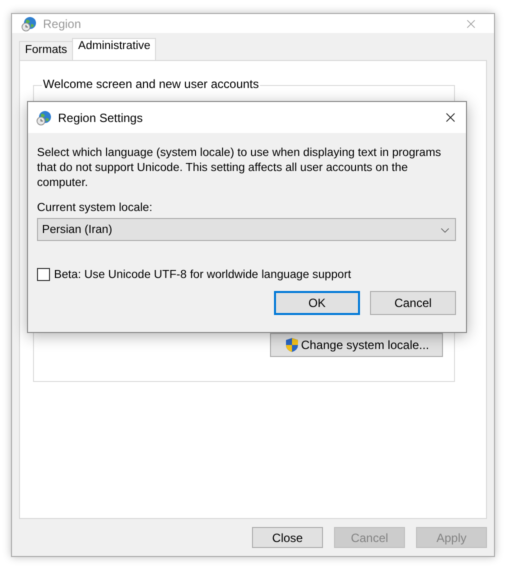  What do you see at coordinates (239, 167) in the screenshot?
I see `description-text: Select which language (system locale) to use when displaying text in programs that do not support Unicode. This setting affects all user accounts on the computer.` at bounding box center [239, 167].